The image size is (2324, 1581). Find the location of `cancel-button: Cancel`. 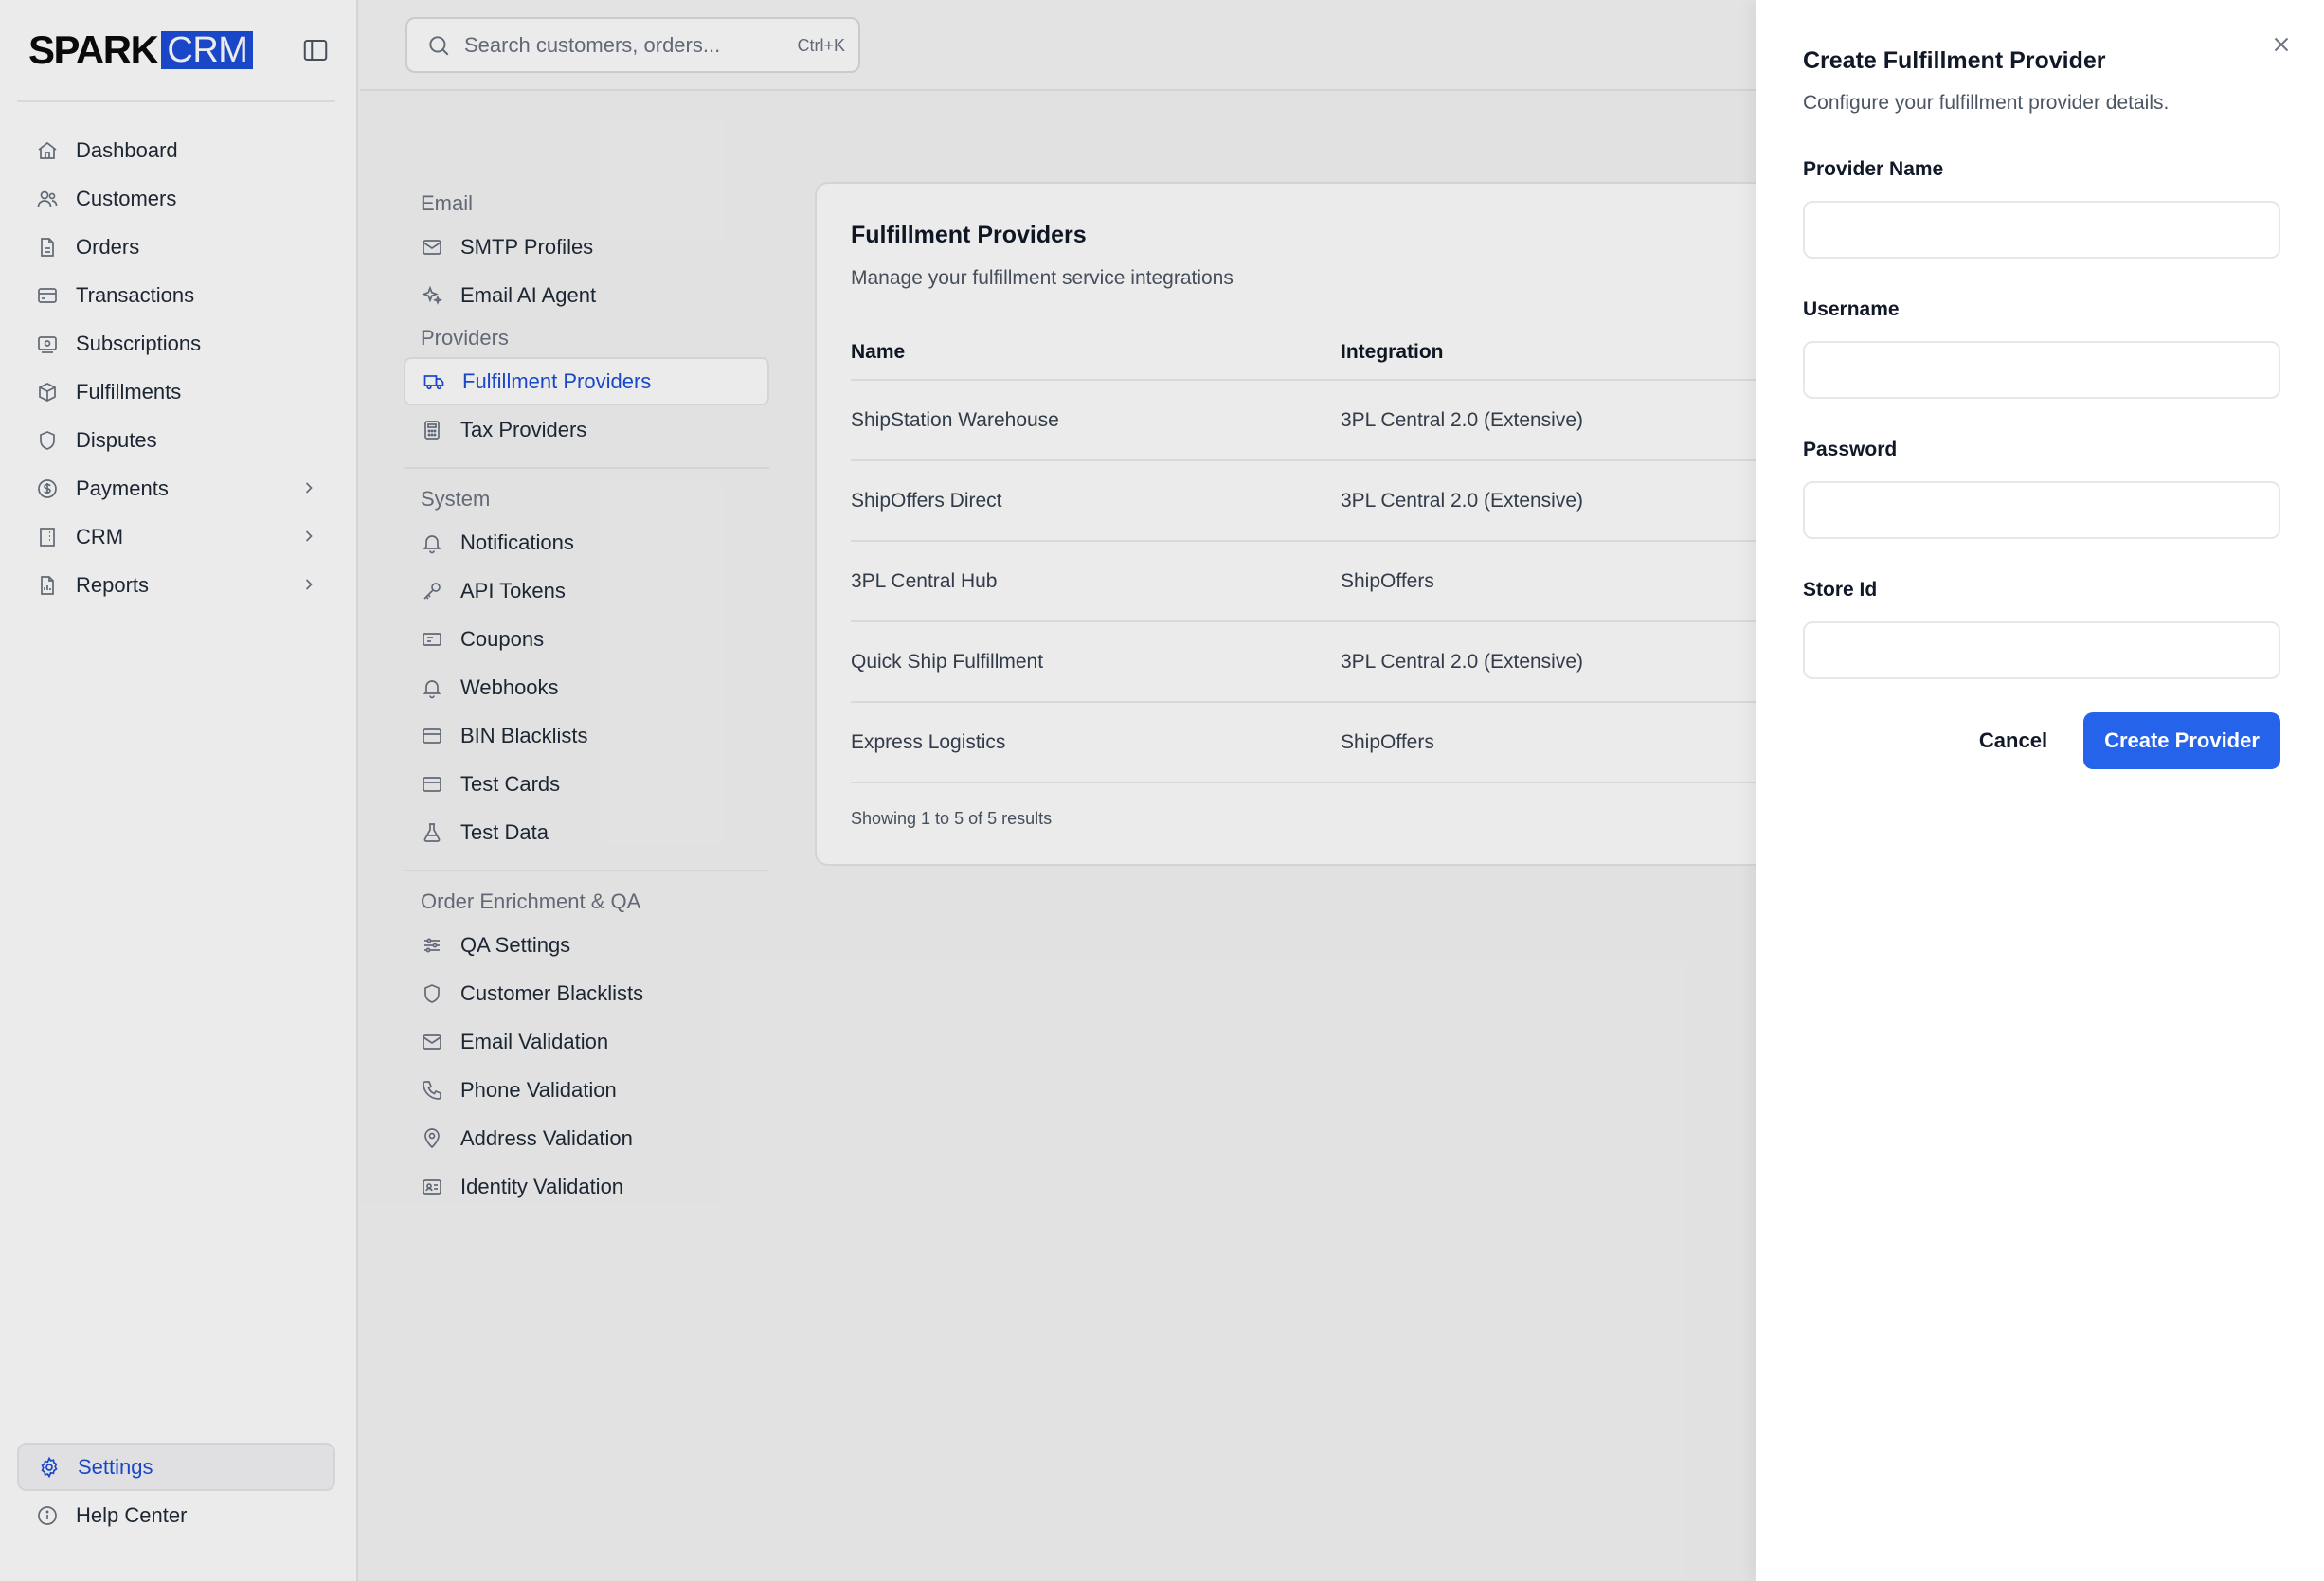

cancel-button: Cancel is located at coordinates (2013, 740).